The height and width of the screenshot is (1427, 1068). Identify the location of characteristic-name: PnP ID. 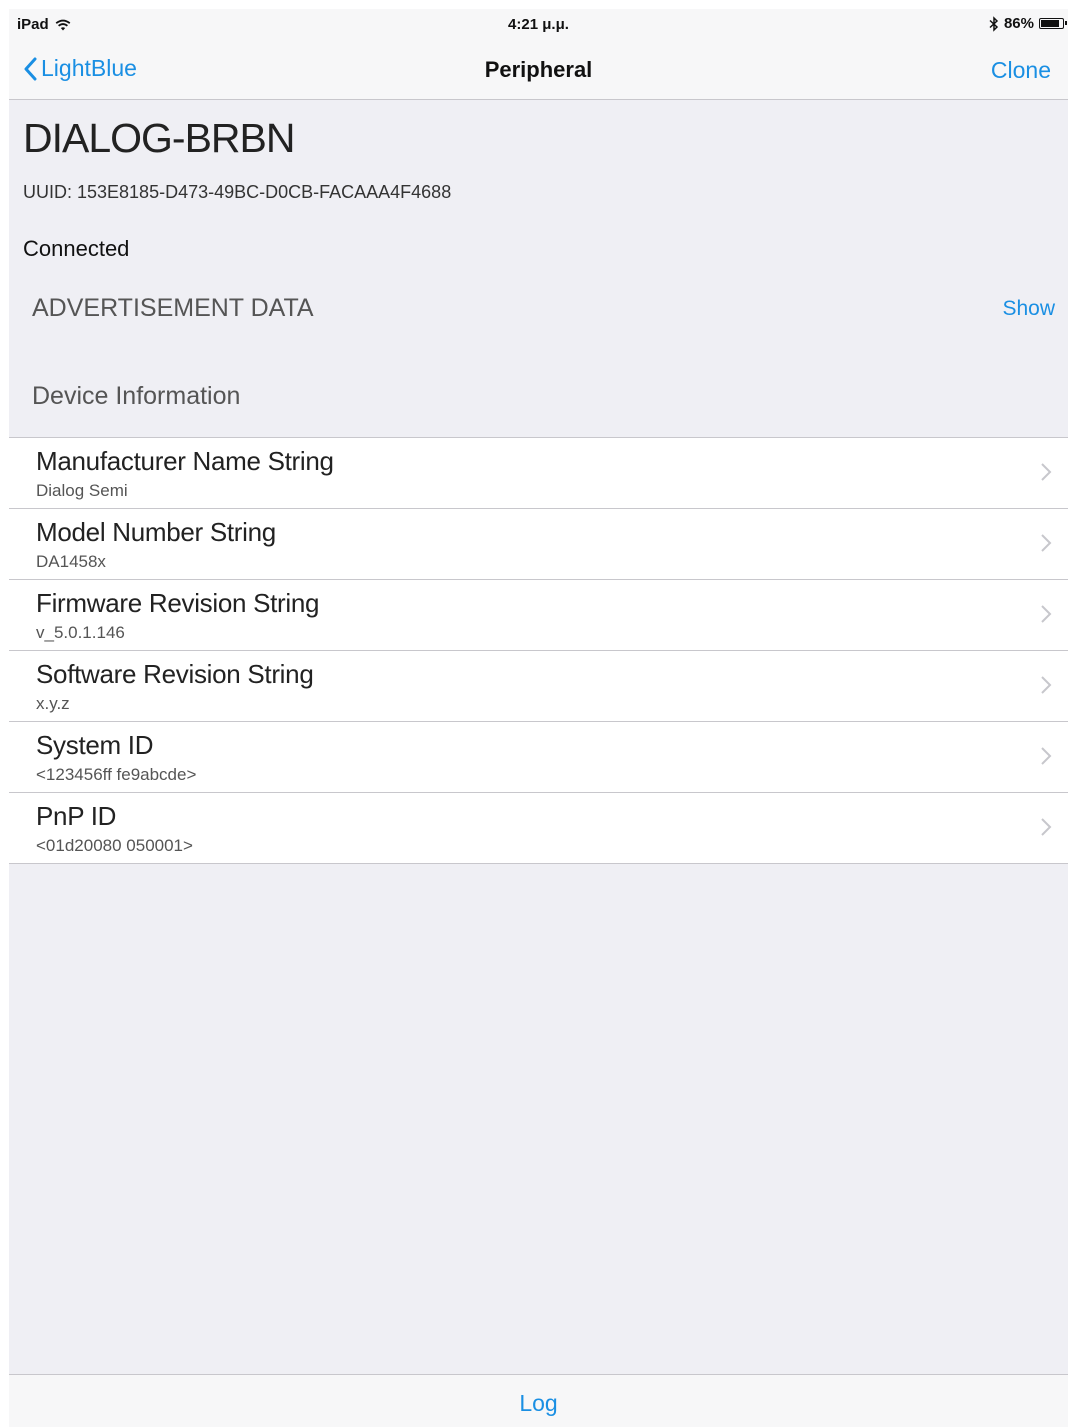
(76, 816).